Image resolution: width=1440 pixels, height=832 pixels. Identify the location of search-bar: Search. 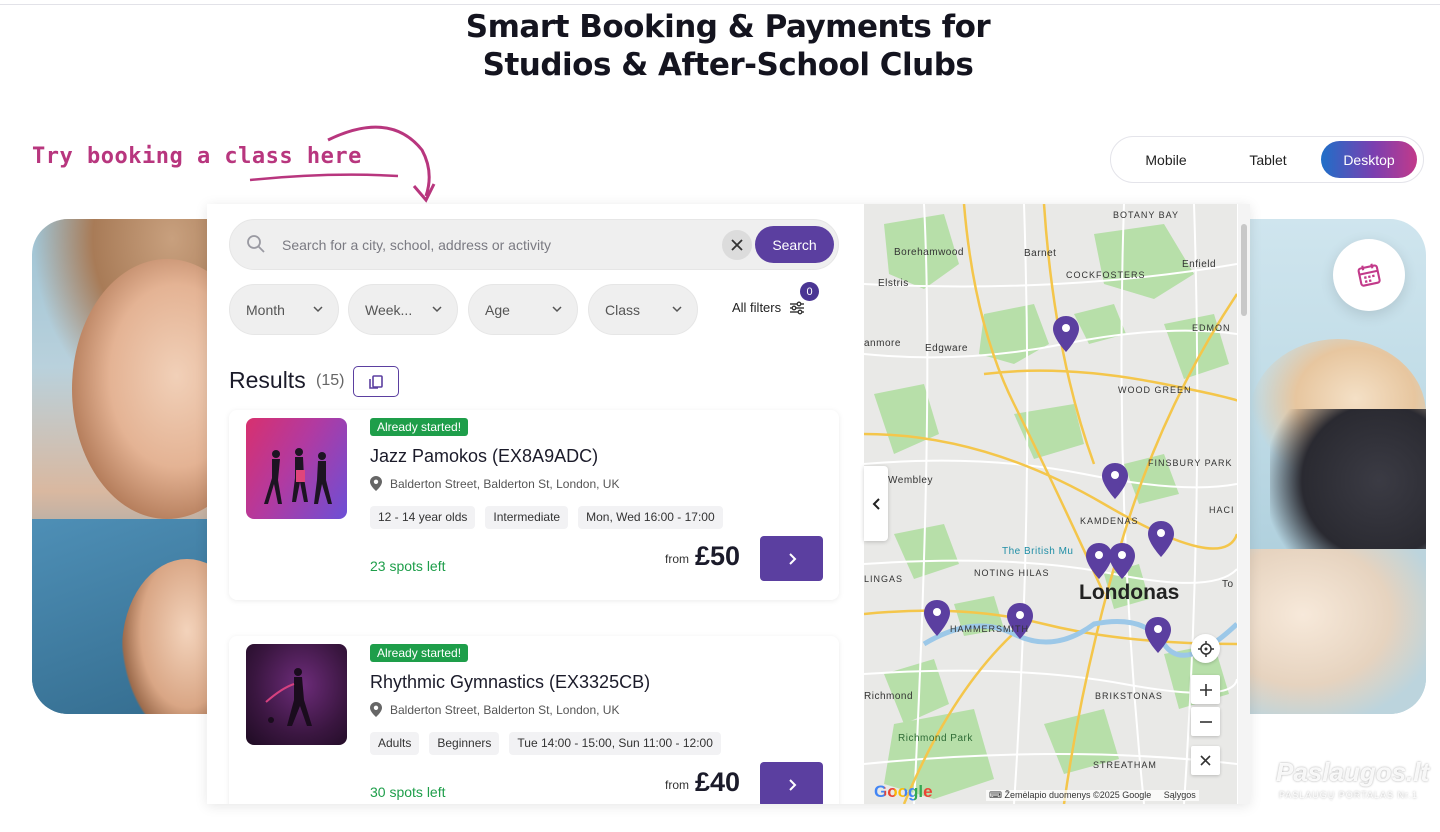
(534, 244).